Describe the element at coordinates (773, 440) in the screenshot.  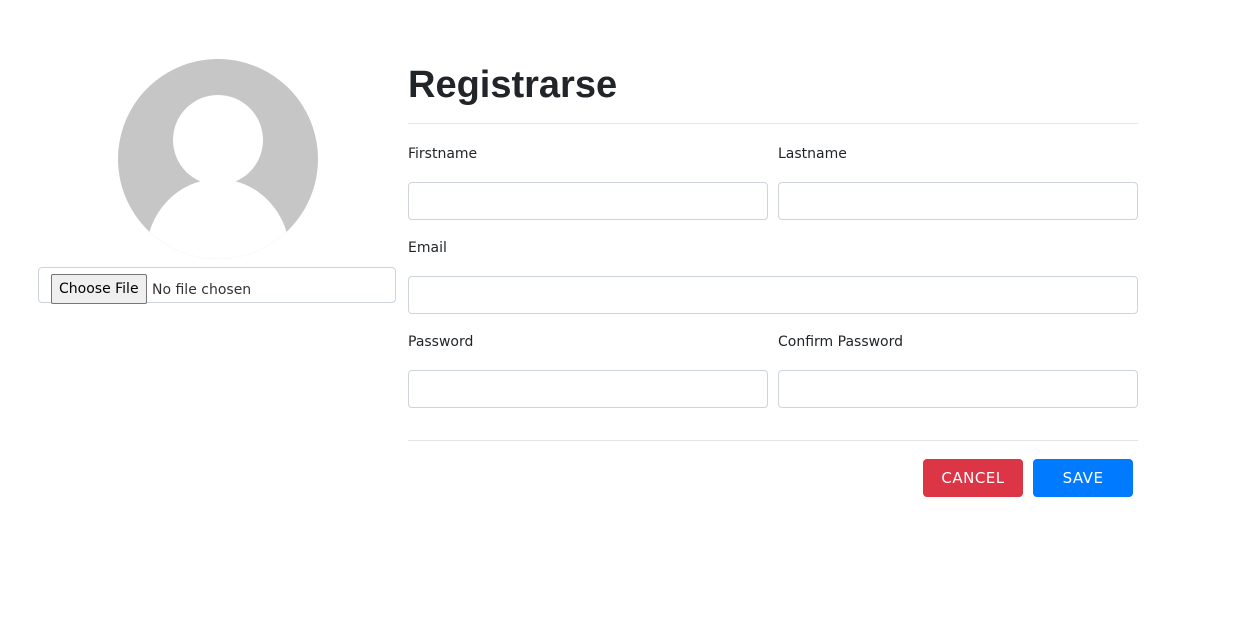
I see `footer-divider` at that location.